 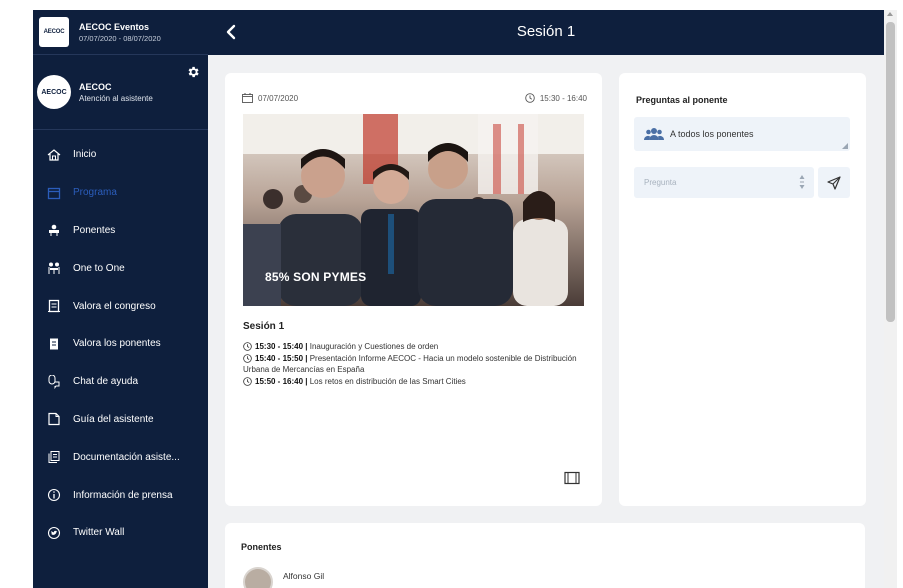 What do you see at coordinates (54, 344) in the screenshot?
I see `rate-speakers-icon` at bounding box center [54, 344].